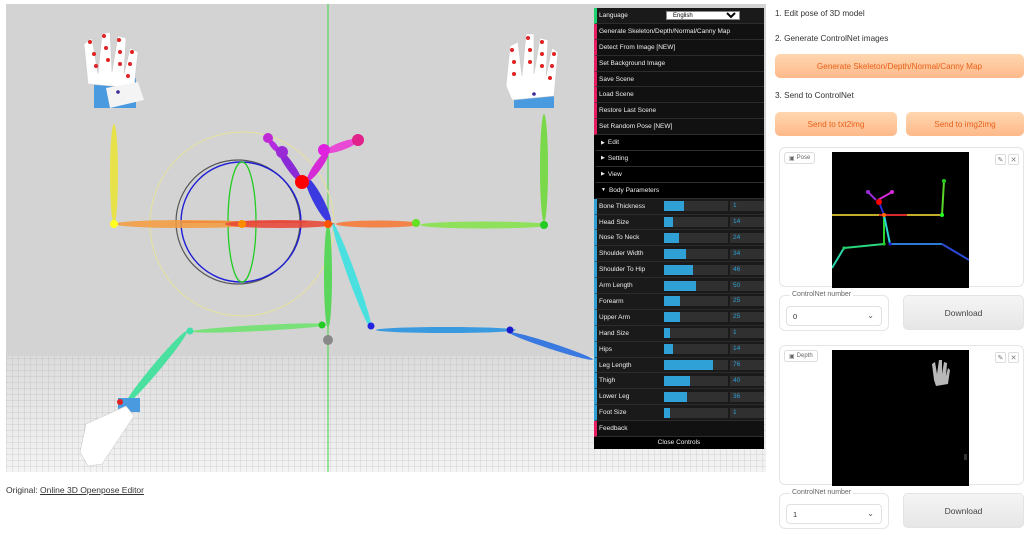 The image size is (1024, 535). What do you see at coordinates (747, 253) in the screenshot?
I see `slider-value-input: 34` at bounding box center [747, 253].